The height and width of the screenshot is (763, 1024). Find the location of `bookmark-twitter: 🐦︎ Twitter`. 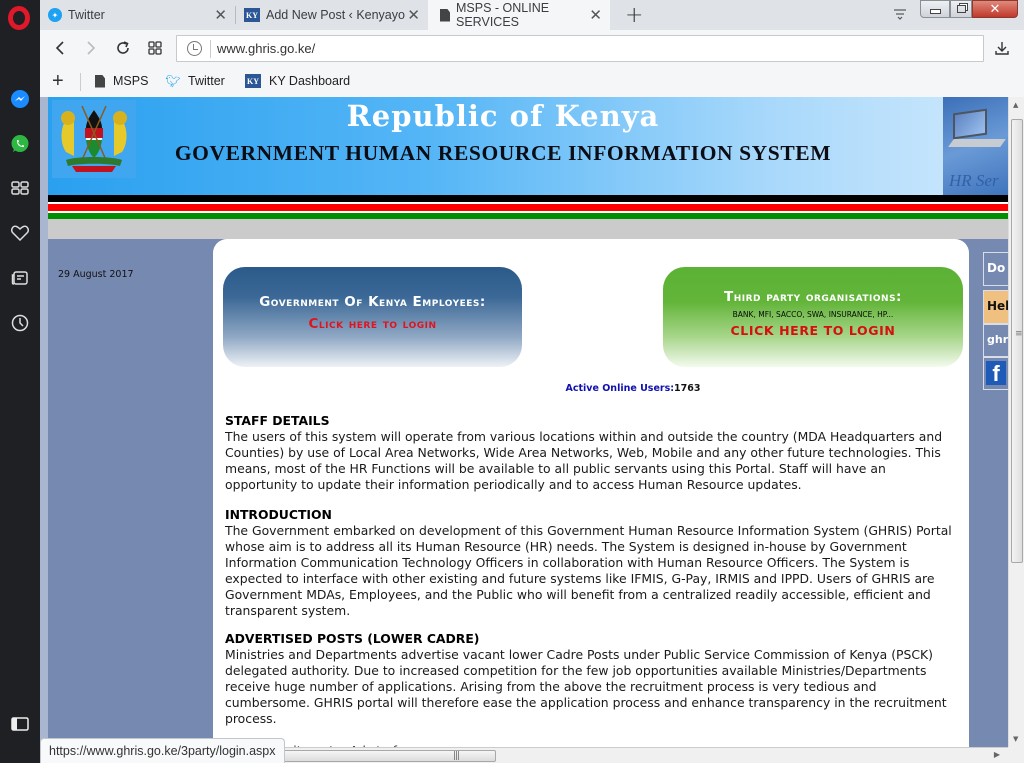

bookmark-twitter: 🐦︎ Twitter is located at coordinates (195, 81).